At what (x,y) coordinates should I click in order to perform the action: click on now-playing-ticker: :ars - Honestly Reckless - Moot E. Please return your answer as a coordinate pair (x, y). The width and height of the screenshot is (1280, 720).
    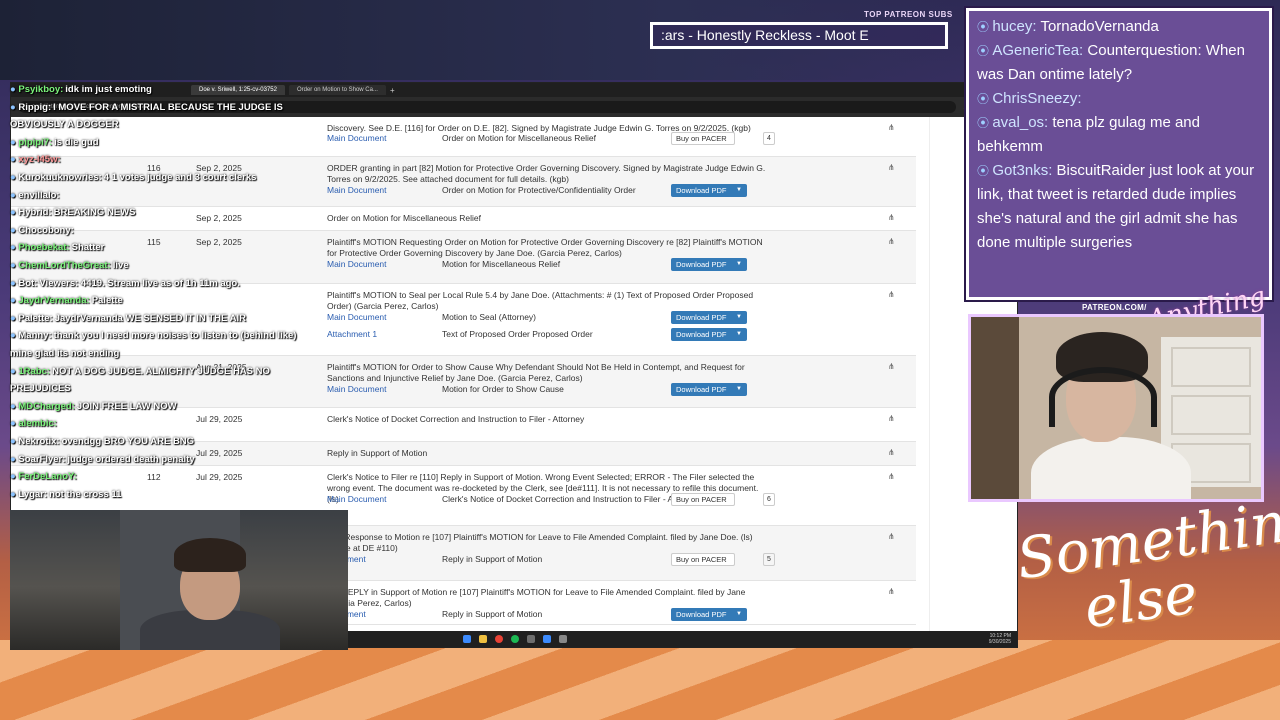
    Looking at the image, I should click on (799, 35).